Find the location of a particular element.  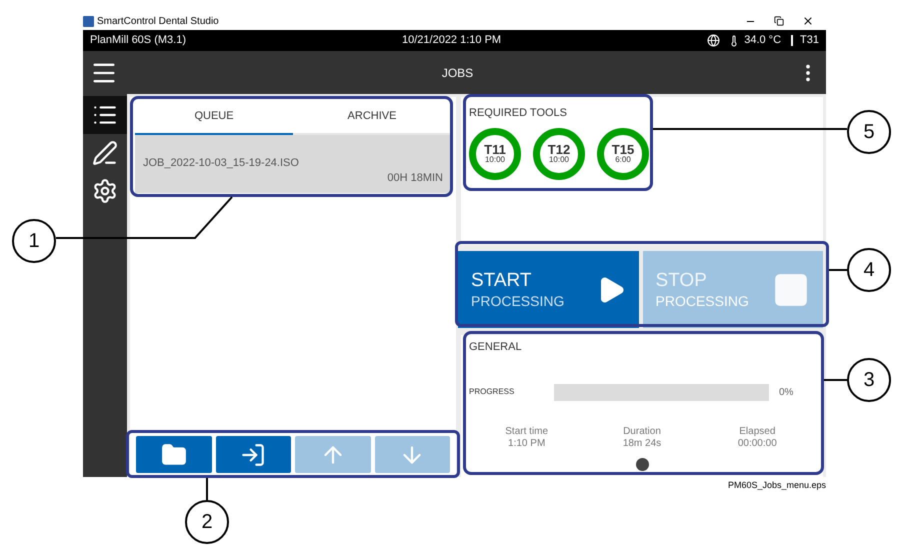

folder-icon is located at coordinates (173, 455).